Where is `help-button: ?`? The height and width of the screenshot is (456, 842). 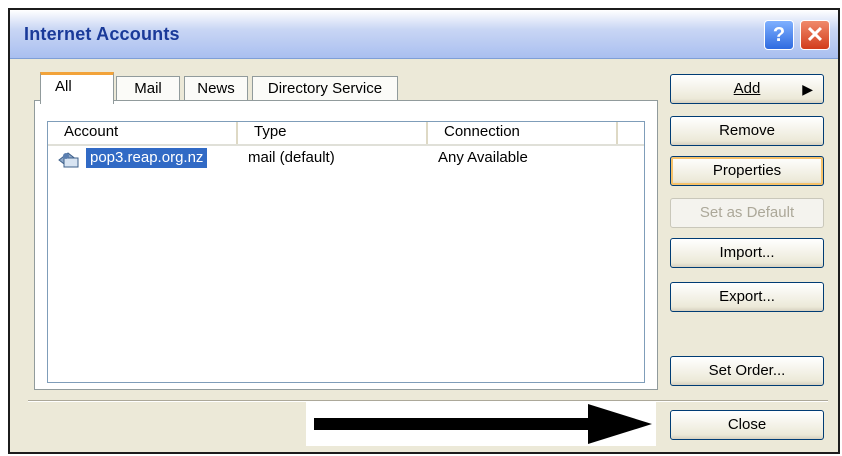 help-button: ? is located at coordinates (779, 35).